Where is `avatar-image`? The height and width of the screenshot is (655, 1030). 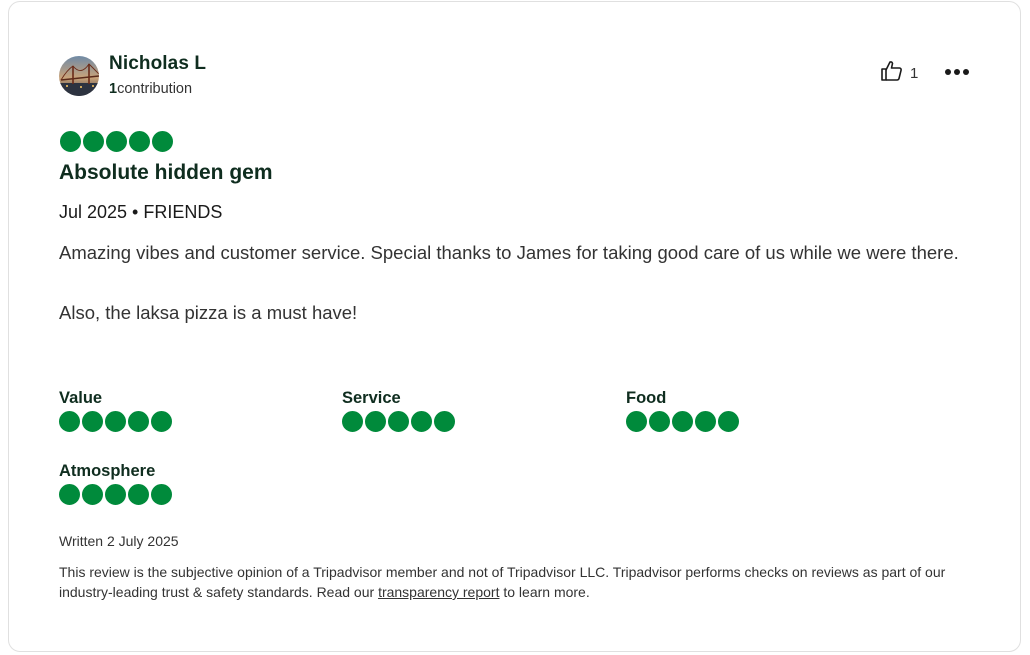
avatar-image is located at coordinates (79, 76).